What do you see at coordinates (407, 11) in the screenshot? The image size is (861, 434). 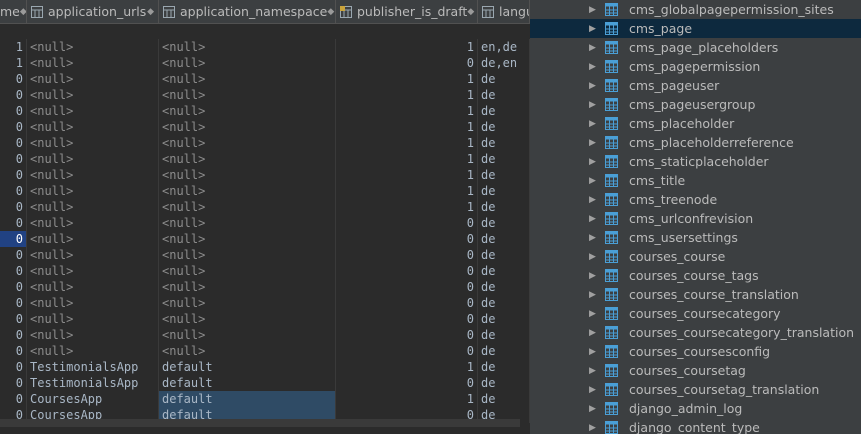 I see `column-header-3: publisher_is_draft ◆` at bounding box center [407, 11].